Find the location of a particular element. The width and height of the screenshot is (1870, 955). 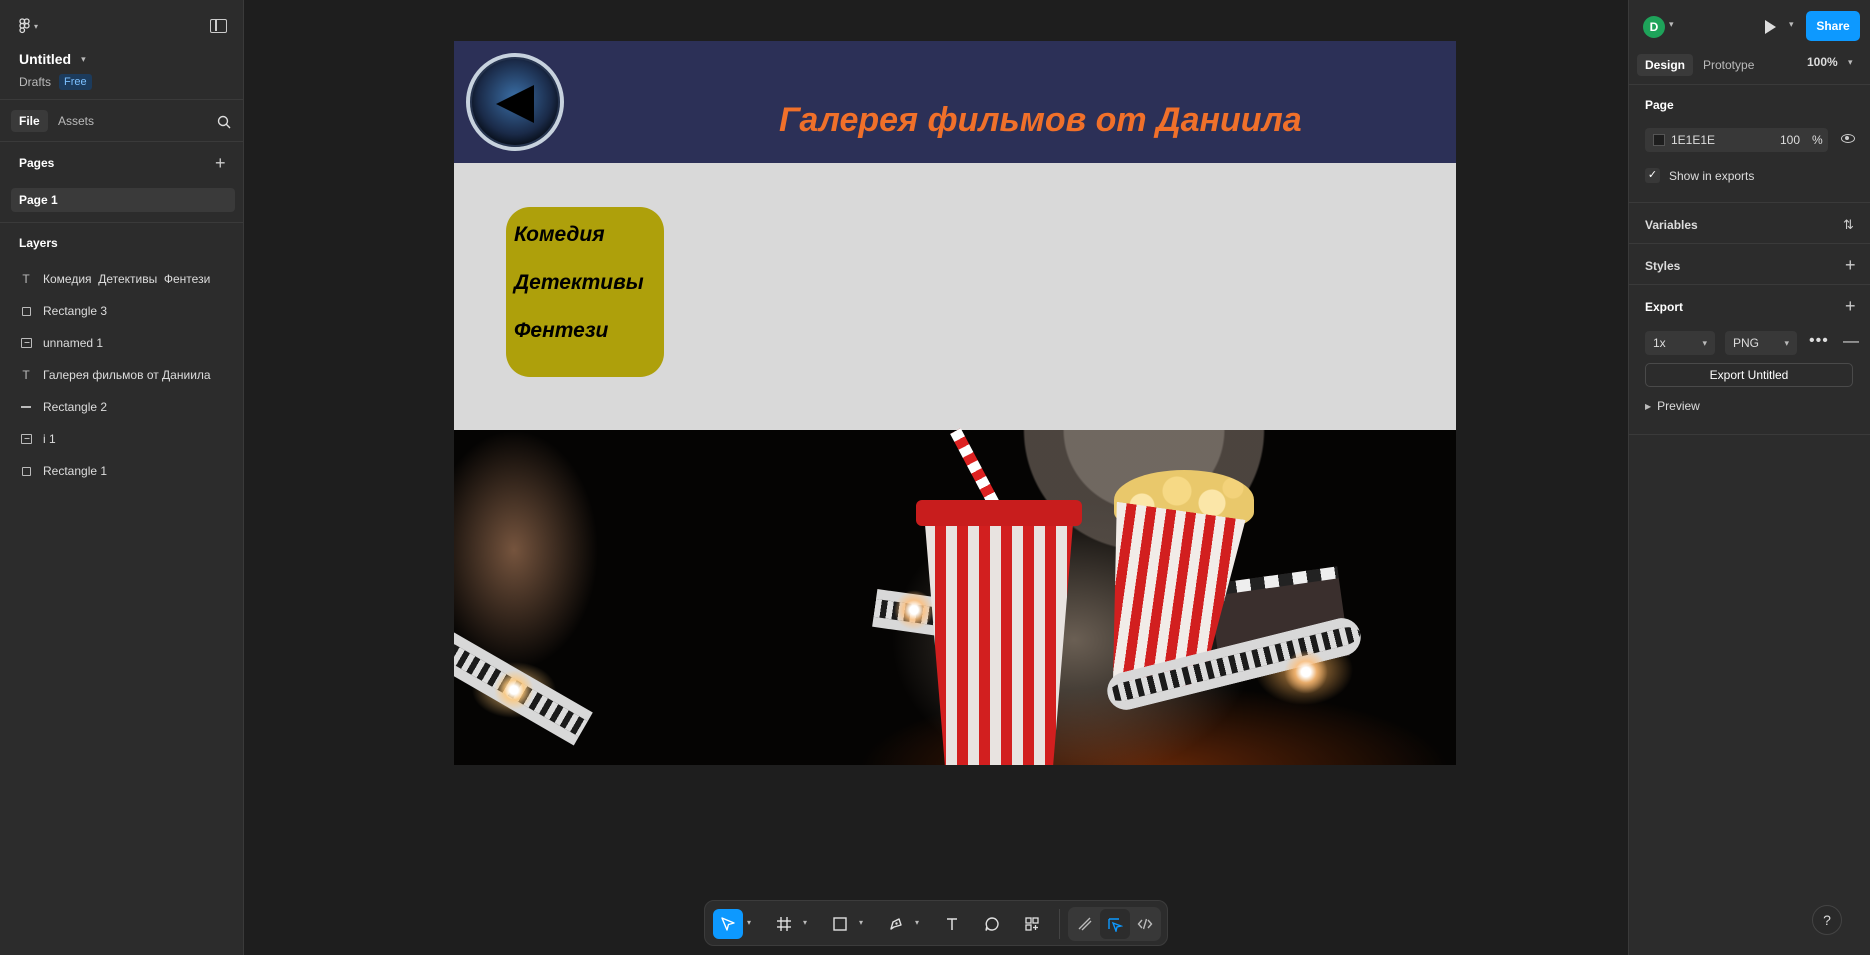

export-button: Export Untitled is located at coordinates (1749, 375).